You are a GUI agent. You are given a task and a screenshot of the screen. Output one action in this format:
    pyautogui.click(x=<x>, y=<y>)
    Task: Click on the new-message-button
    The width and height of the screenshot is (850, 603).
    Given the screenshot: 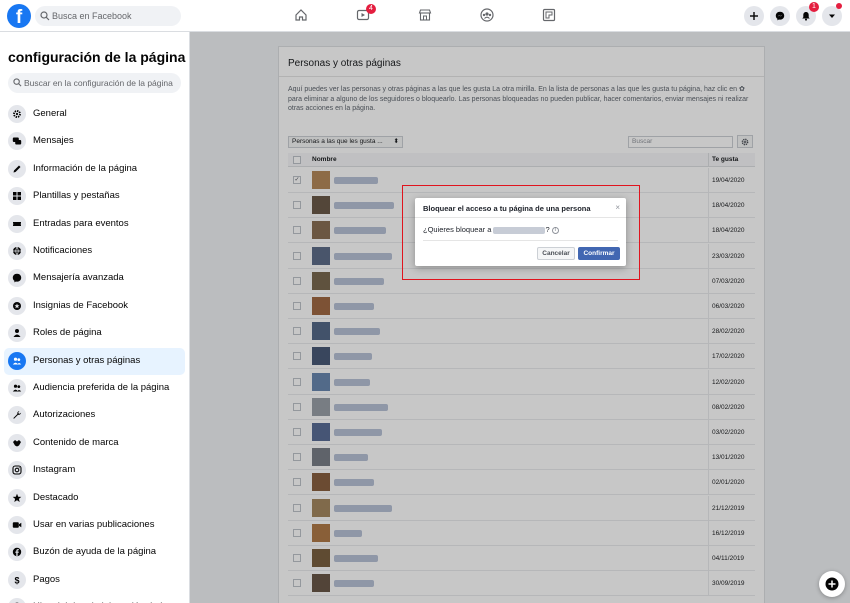 What is the action you would take?
    pyautogui.click(x=832, y=584)
    